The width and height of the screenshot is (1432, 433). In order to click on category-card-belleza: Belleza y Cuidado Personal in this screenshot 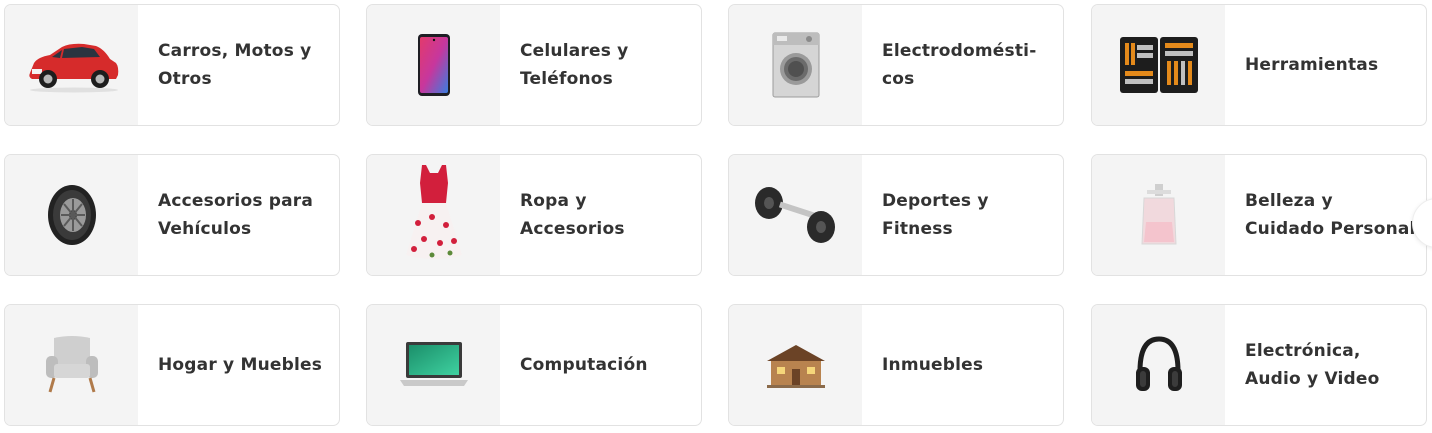, I will do `click(1259, 215)`.